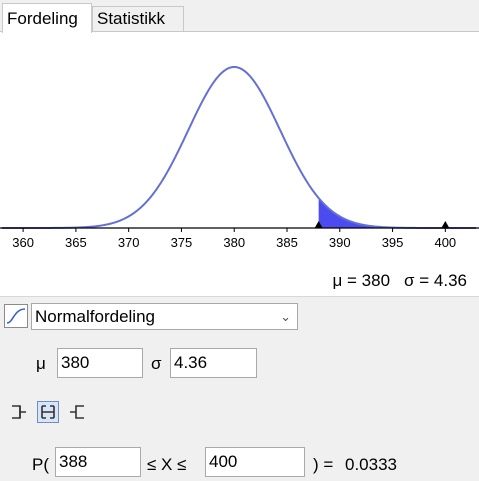 This screenshot has width=479, height=481. What do you see at coordinates (361, 280) in the screenshot?
I see `mu-summary: μ = 380` at bounding box center [361, 280].